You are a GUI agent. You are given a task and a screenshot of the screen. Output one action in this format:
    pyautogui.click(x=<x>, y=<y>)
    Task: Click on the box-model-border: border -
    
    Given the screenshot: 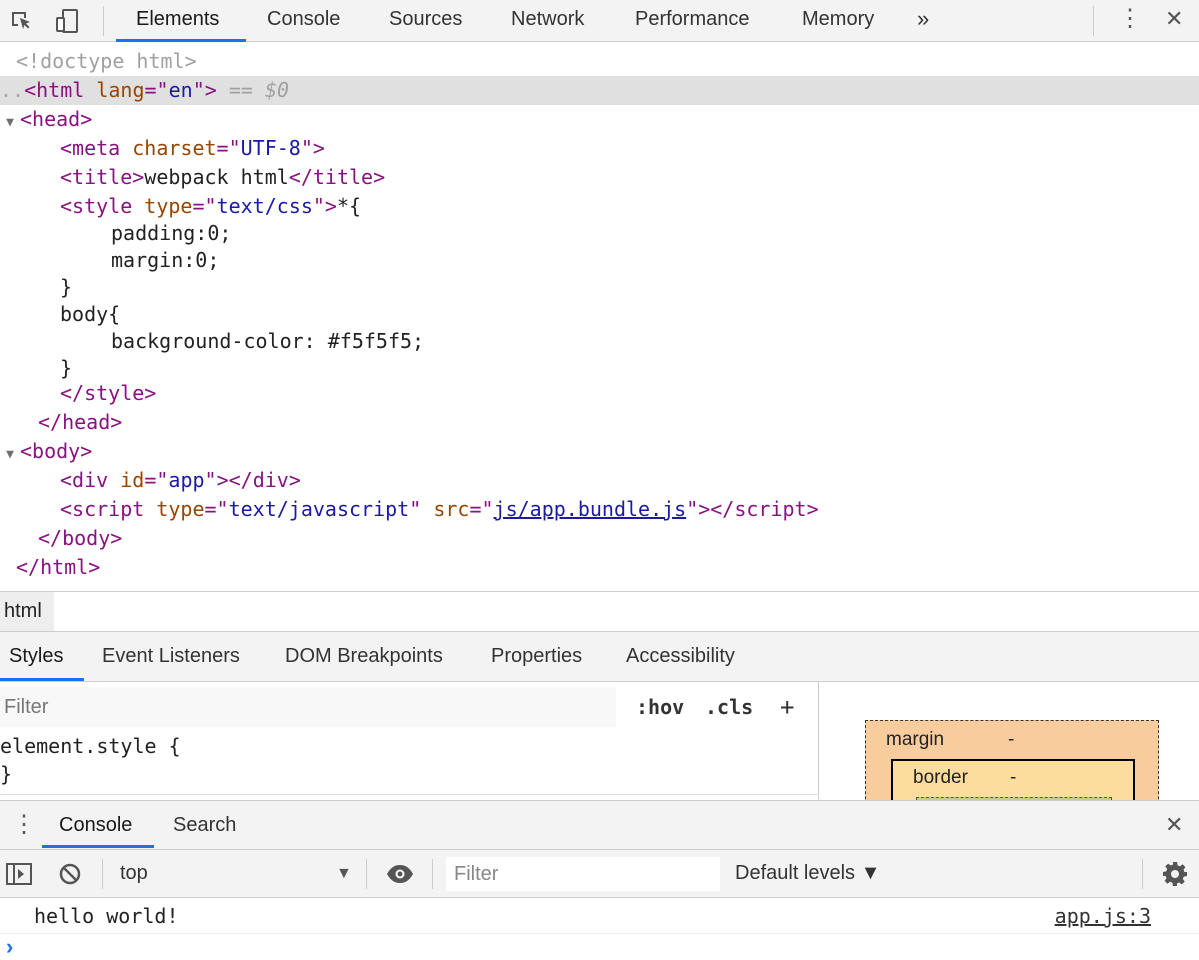 What is the action you would take?
    pyautogui.click(x=1013, y=779)
    